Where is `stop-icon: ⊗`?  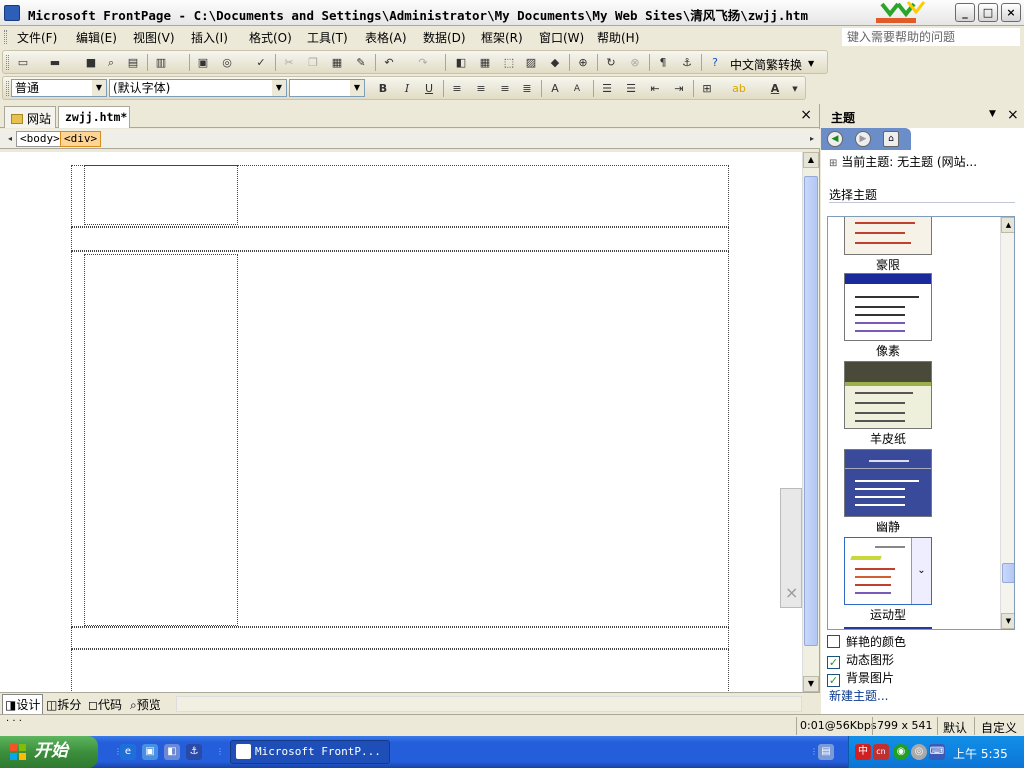
stop-icon: ⊗ is located at coordinates (635, 63).